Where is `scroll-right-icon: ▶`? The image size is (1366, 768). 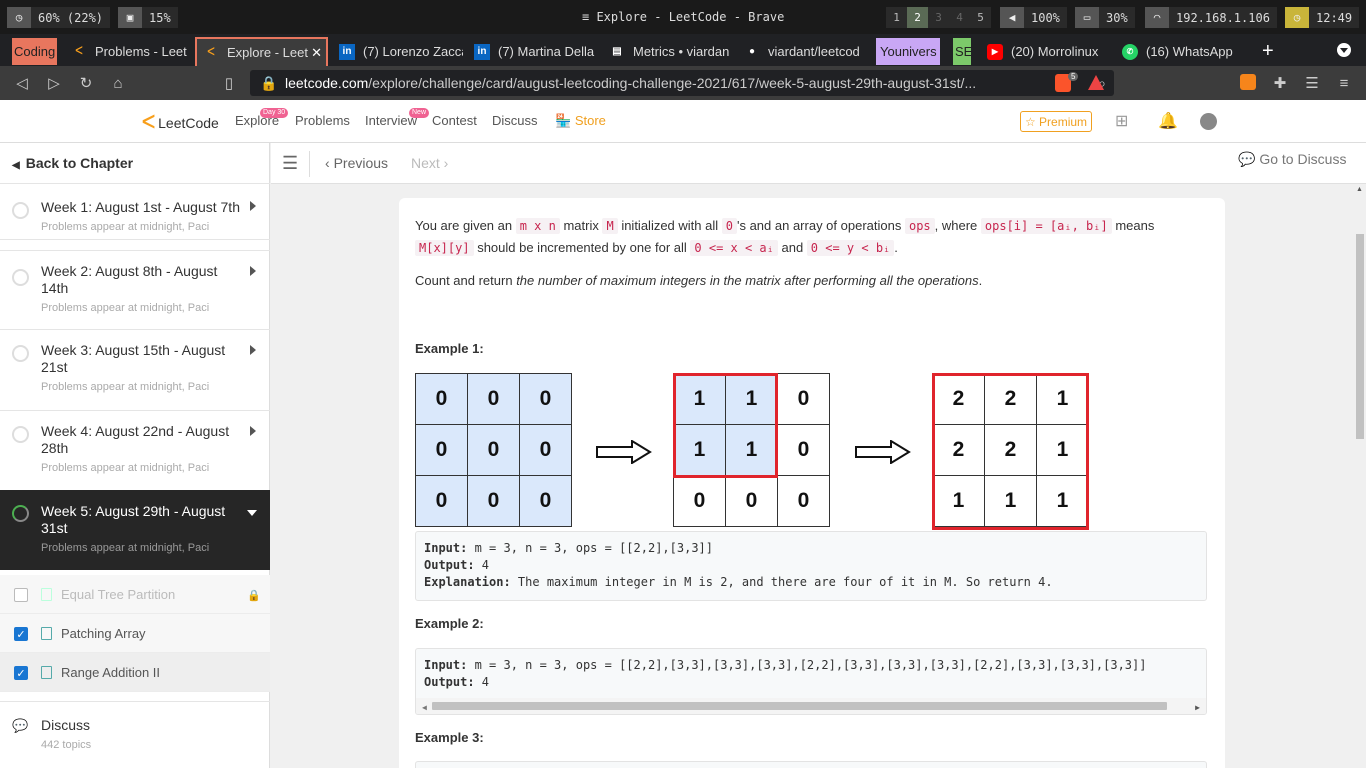 scroll-right-icon: ▶ is located at coordinates (1197, 706).